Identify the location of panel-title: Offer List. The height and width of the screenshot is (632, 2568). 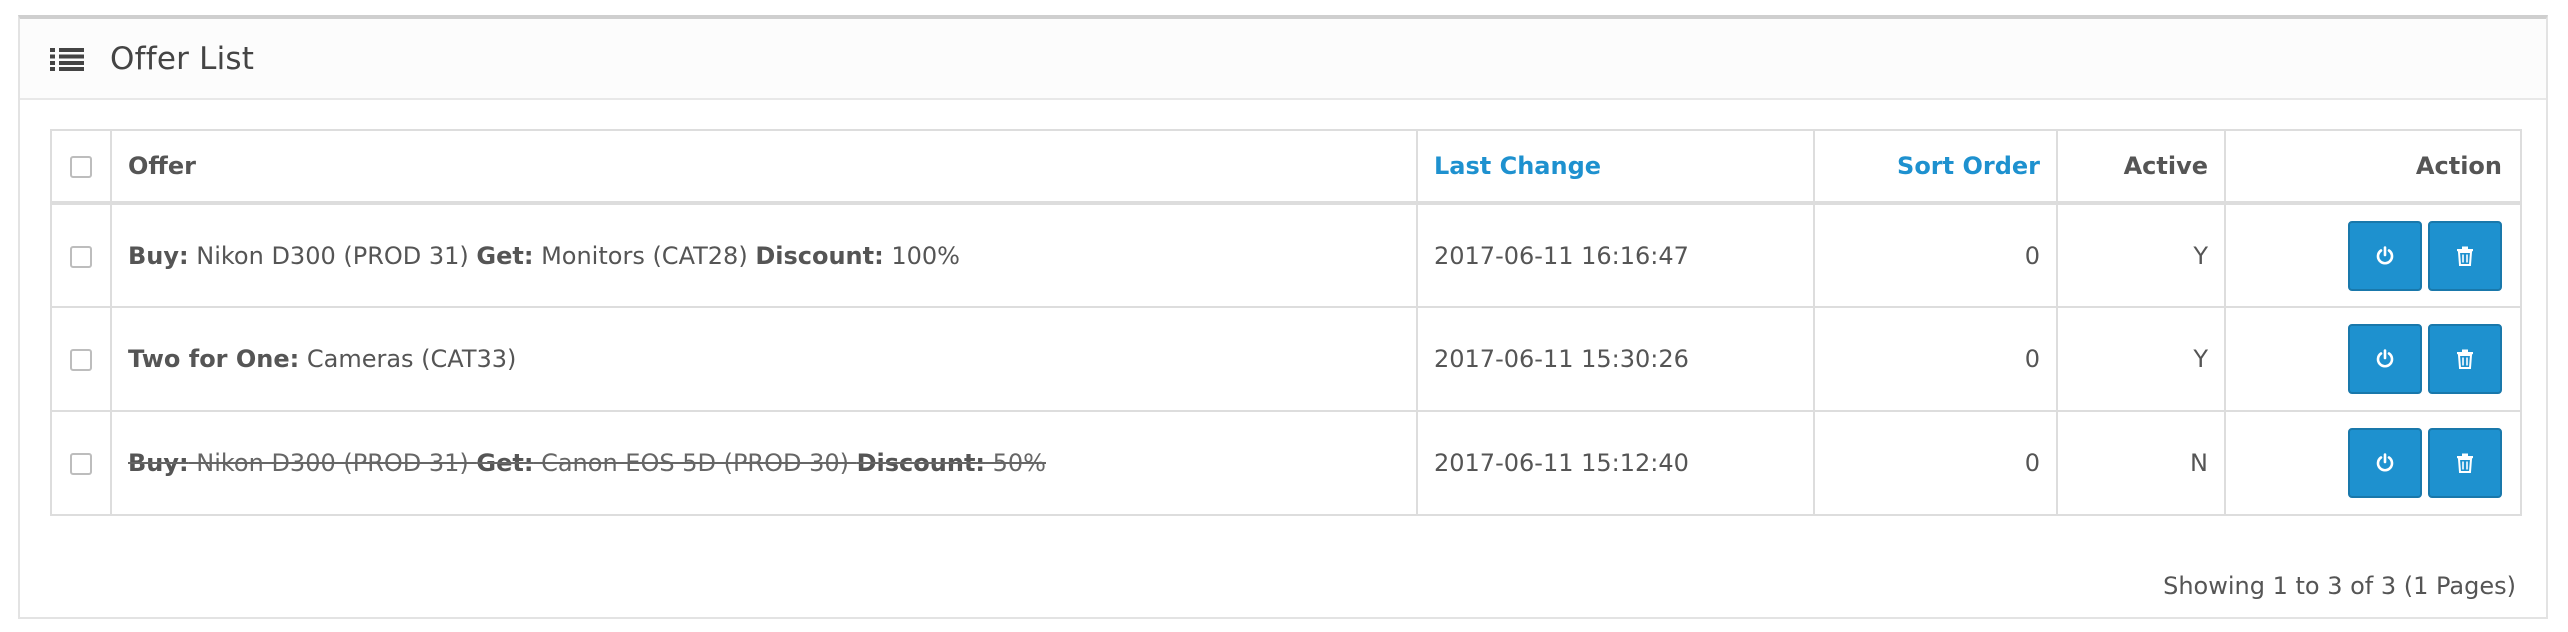
(182, 58).